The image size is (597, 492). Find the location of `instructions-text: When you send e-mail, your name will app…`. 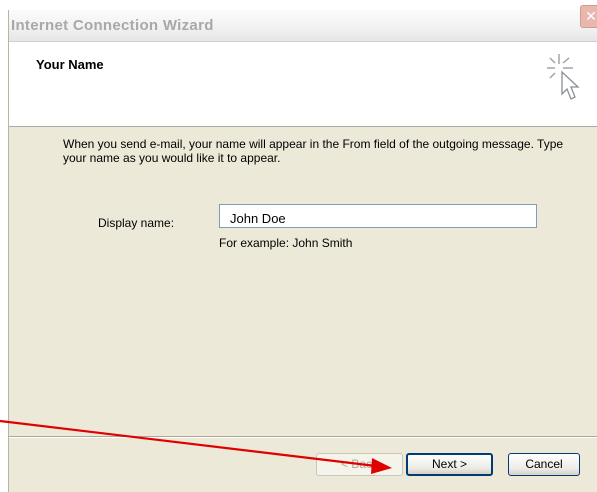

instructions-text: When you send e-mail, your name will app… is located at coordinates (313, 151).